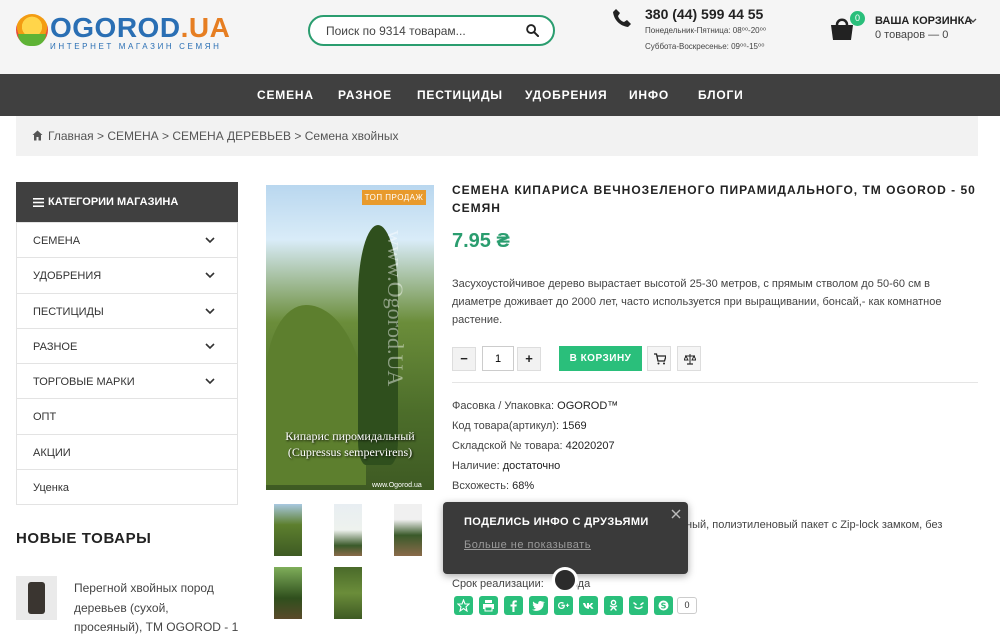 Image resolution: width=1000 pixels, height=638 pixels. I want to click on skype-icon: S, so click(663, 605).